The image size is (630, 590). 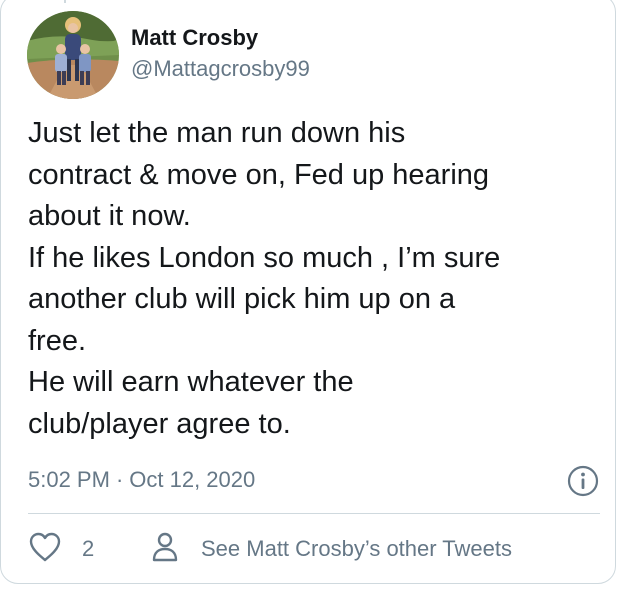 What do you see at coordinates (220, 69) in the screenshot?
I see `author-handle: @Mattagcrosby99` at bounding box center [220, 69].